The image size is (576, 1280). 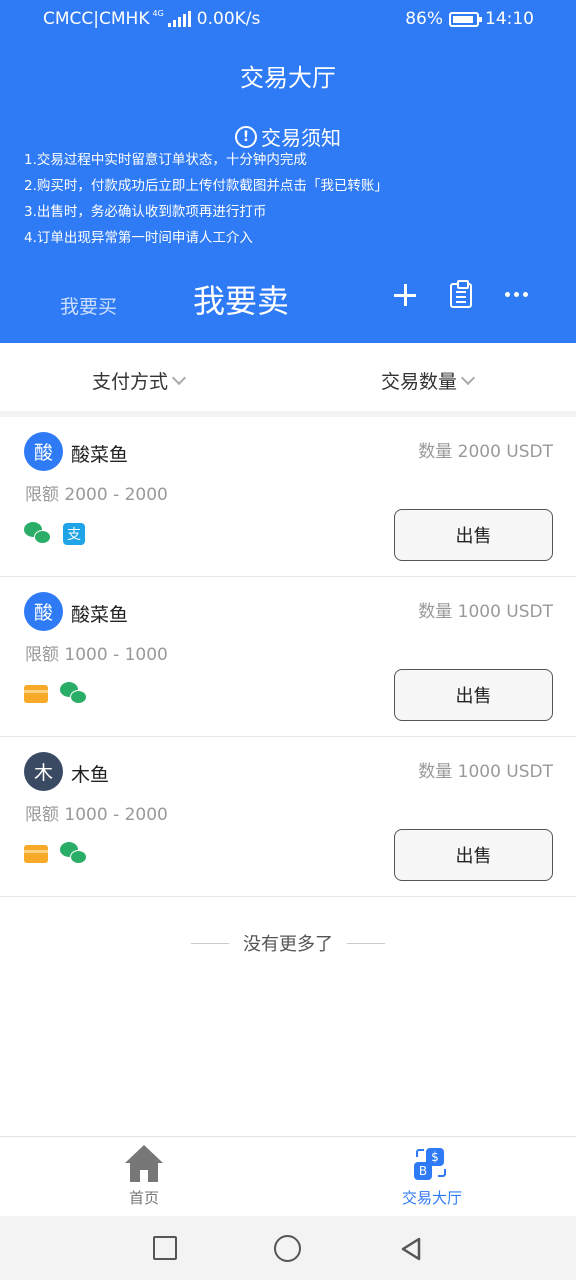 What do you see at coordinates (465, 19) in the screenshot?
I see `battery-icon` at bounding box center [465, 19].